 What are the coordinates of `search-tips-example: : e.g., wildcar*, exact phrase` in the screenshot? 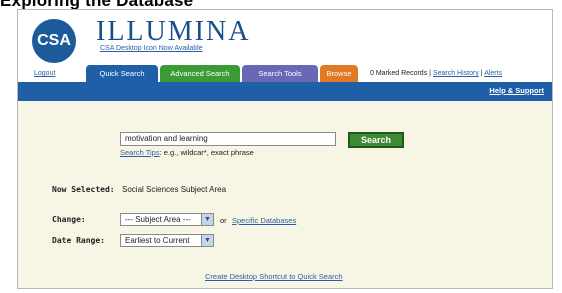 It's located at (206, 152).